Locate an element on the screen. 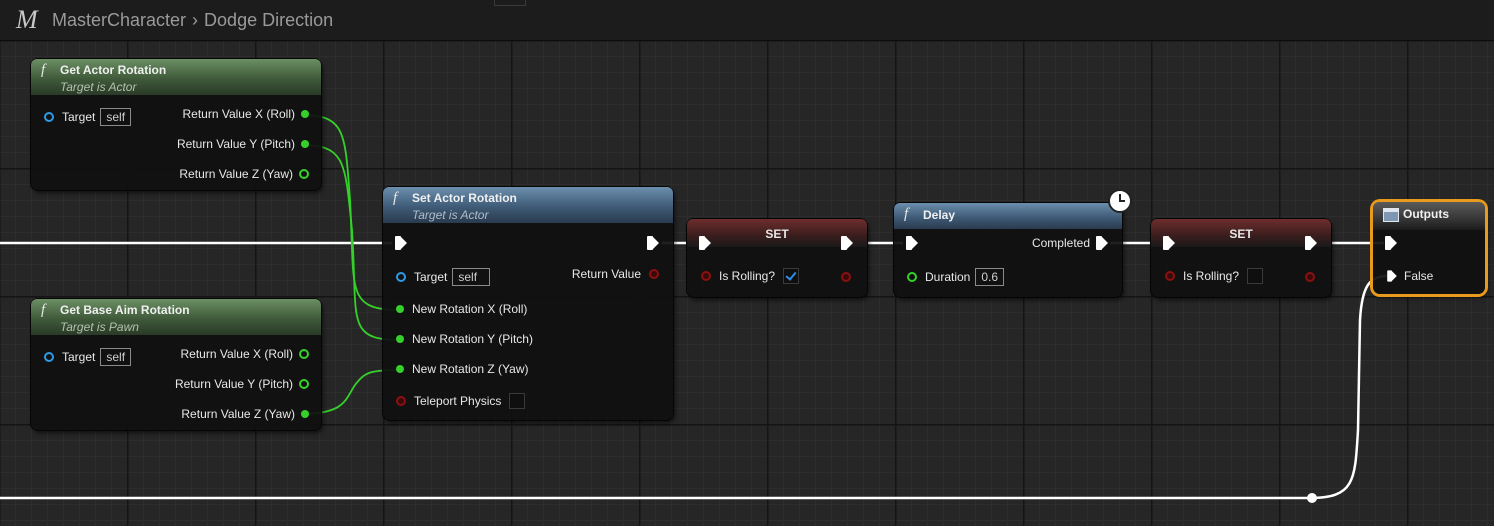 The width and height of the screenshot is (1494, 526). node-title: Outputs is located at coordinates (1426, 214).